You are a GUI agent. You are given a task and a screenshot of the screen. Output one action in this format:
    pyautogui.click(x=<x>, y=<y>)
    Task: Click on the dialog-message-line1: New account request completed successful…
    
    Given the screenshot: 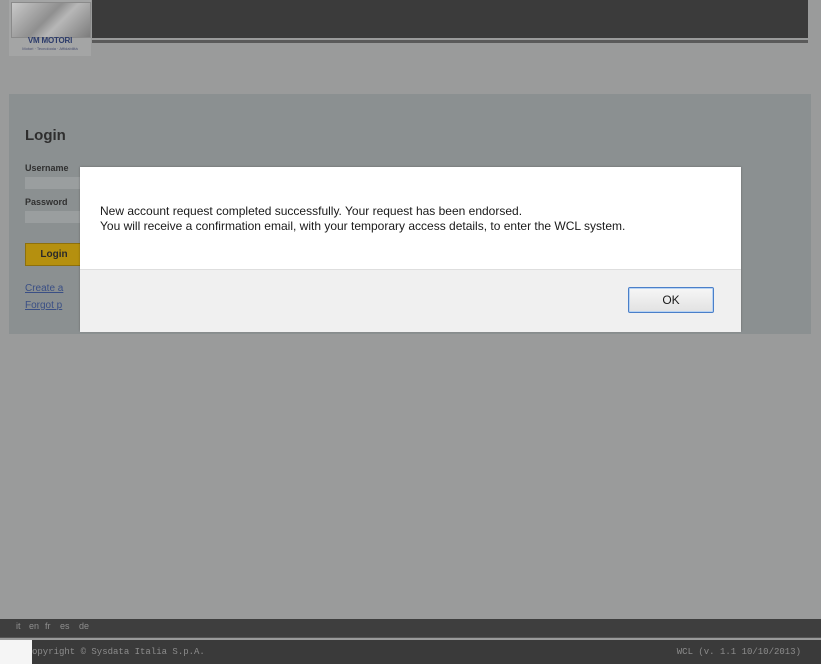 What is the action you would take?
    pyautogui.click(x=311, y=211)
    